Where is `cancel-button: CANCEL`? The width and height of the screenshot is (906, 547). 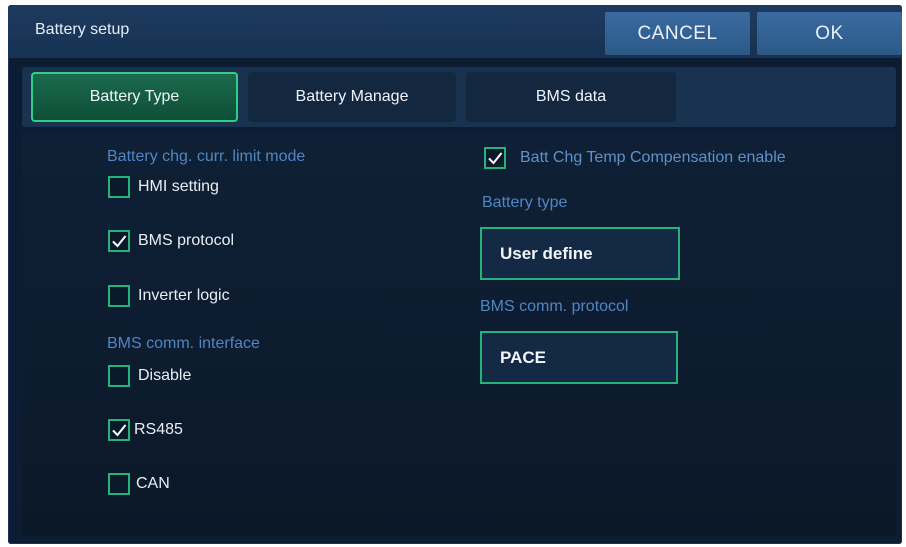
cancel-button: CANCEL is located at coordinates (677, 33).